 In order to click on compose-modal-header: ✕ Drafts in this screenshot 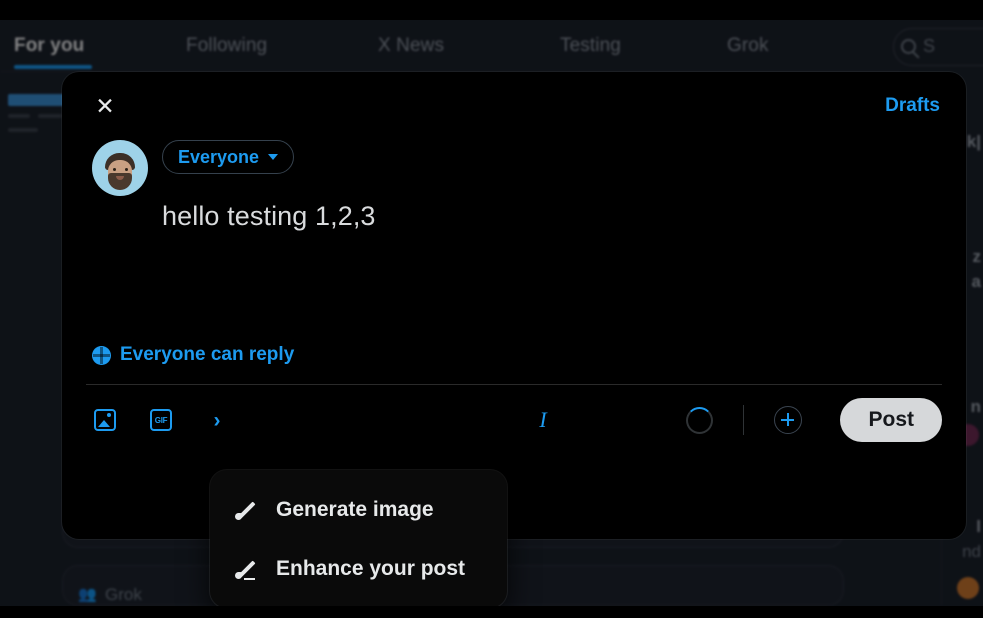, I will do `click(514, 106)`.